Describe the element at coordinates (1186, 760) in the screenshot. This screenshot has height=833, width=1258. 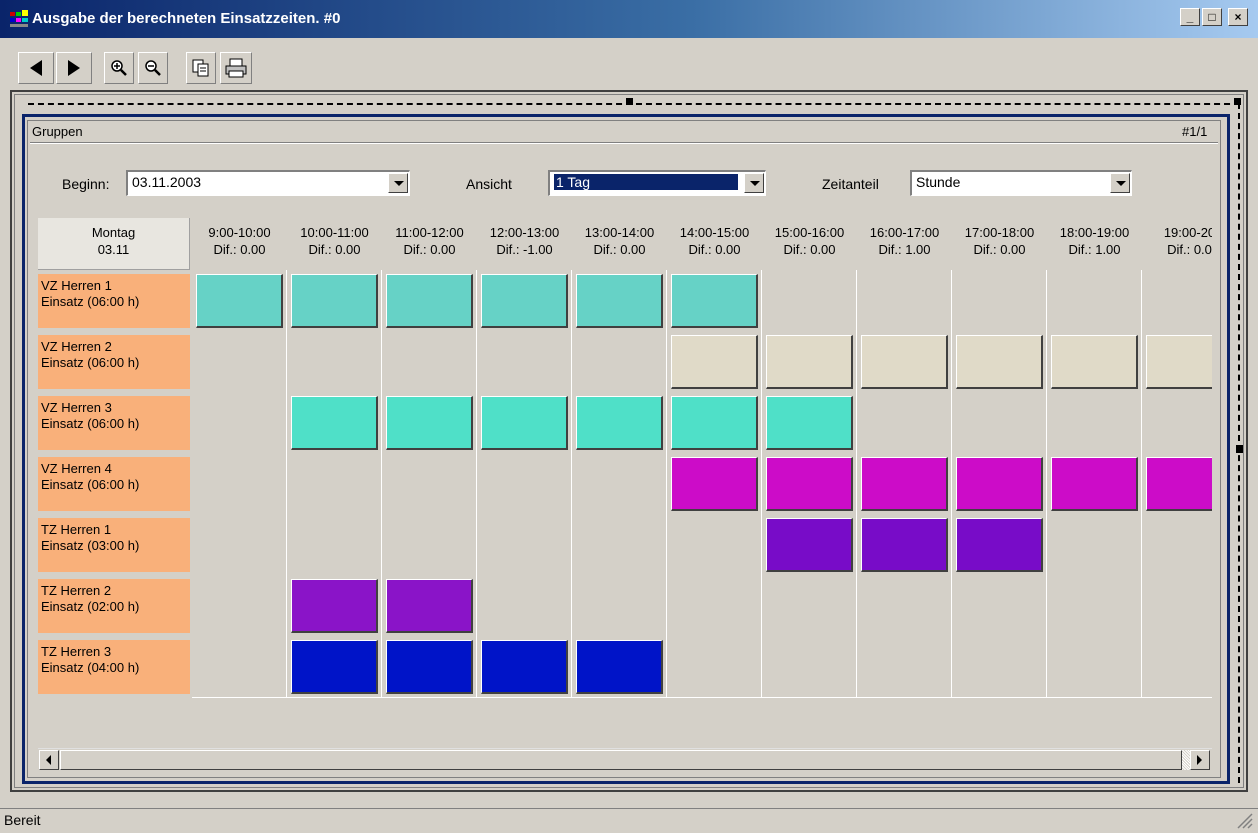
I see `scrollbar-track` at that location.